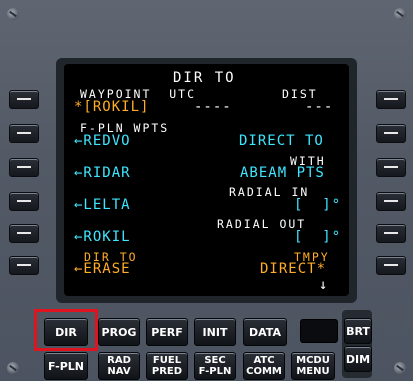 The width and height of the screenshot is (413, 381). What do you see at coordinates (24, 265) in the screenshot?
I see `lsk-6l` at bounding box center [24, 265].